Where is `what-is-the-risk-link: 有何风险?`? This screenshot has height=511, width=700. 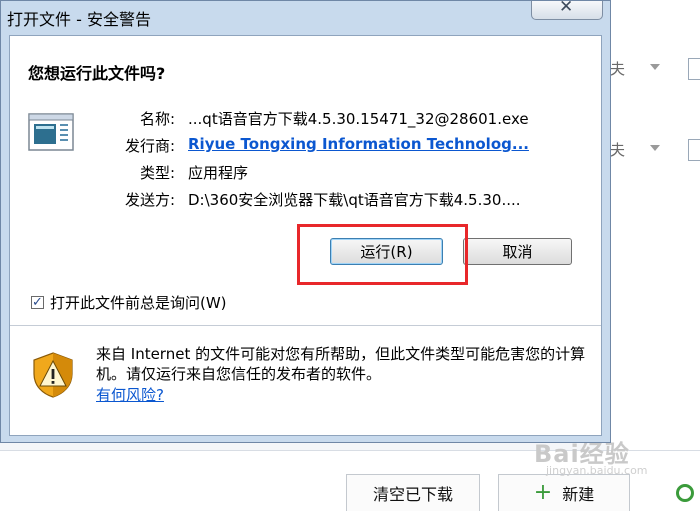
what-is-the-risk-link: 有何风险? is located at coordinates (130, 394).